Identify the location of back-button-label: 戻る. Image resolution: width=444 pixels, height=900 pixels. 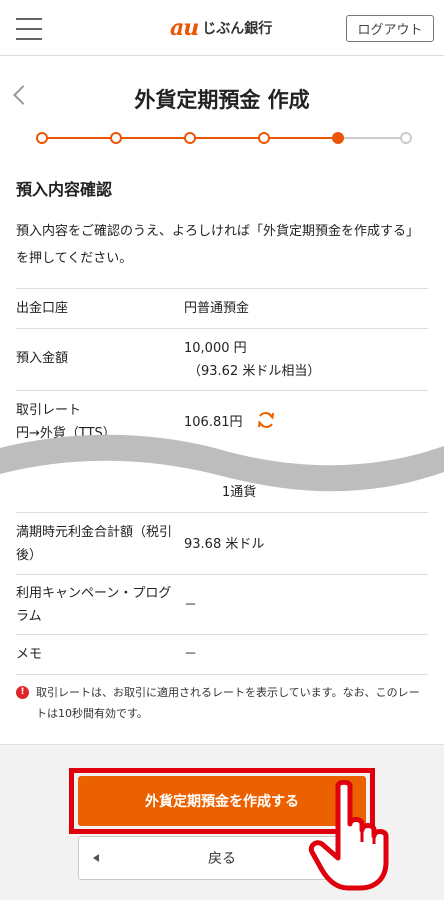
(222, 859).